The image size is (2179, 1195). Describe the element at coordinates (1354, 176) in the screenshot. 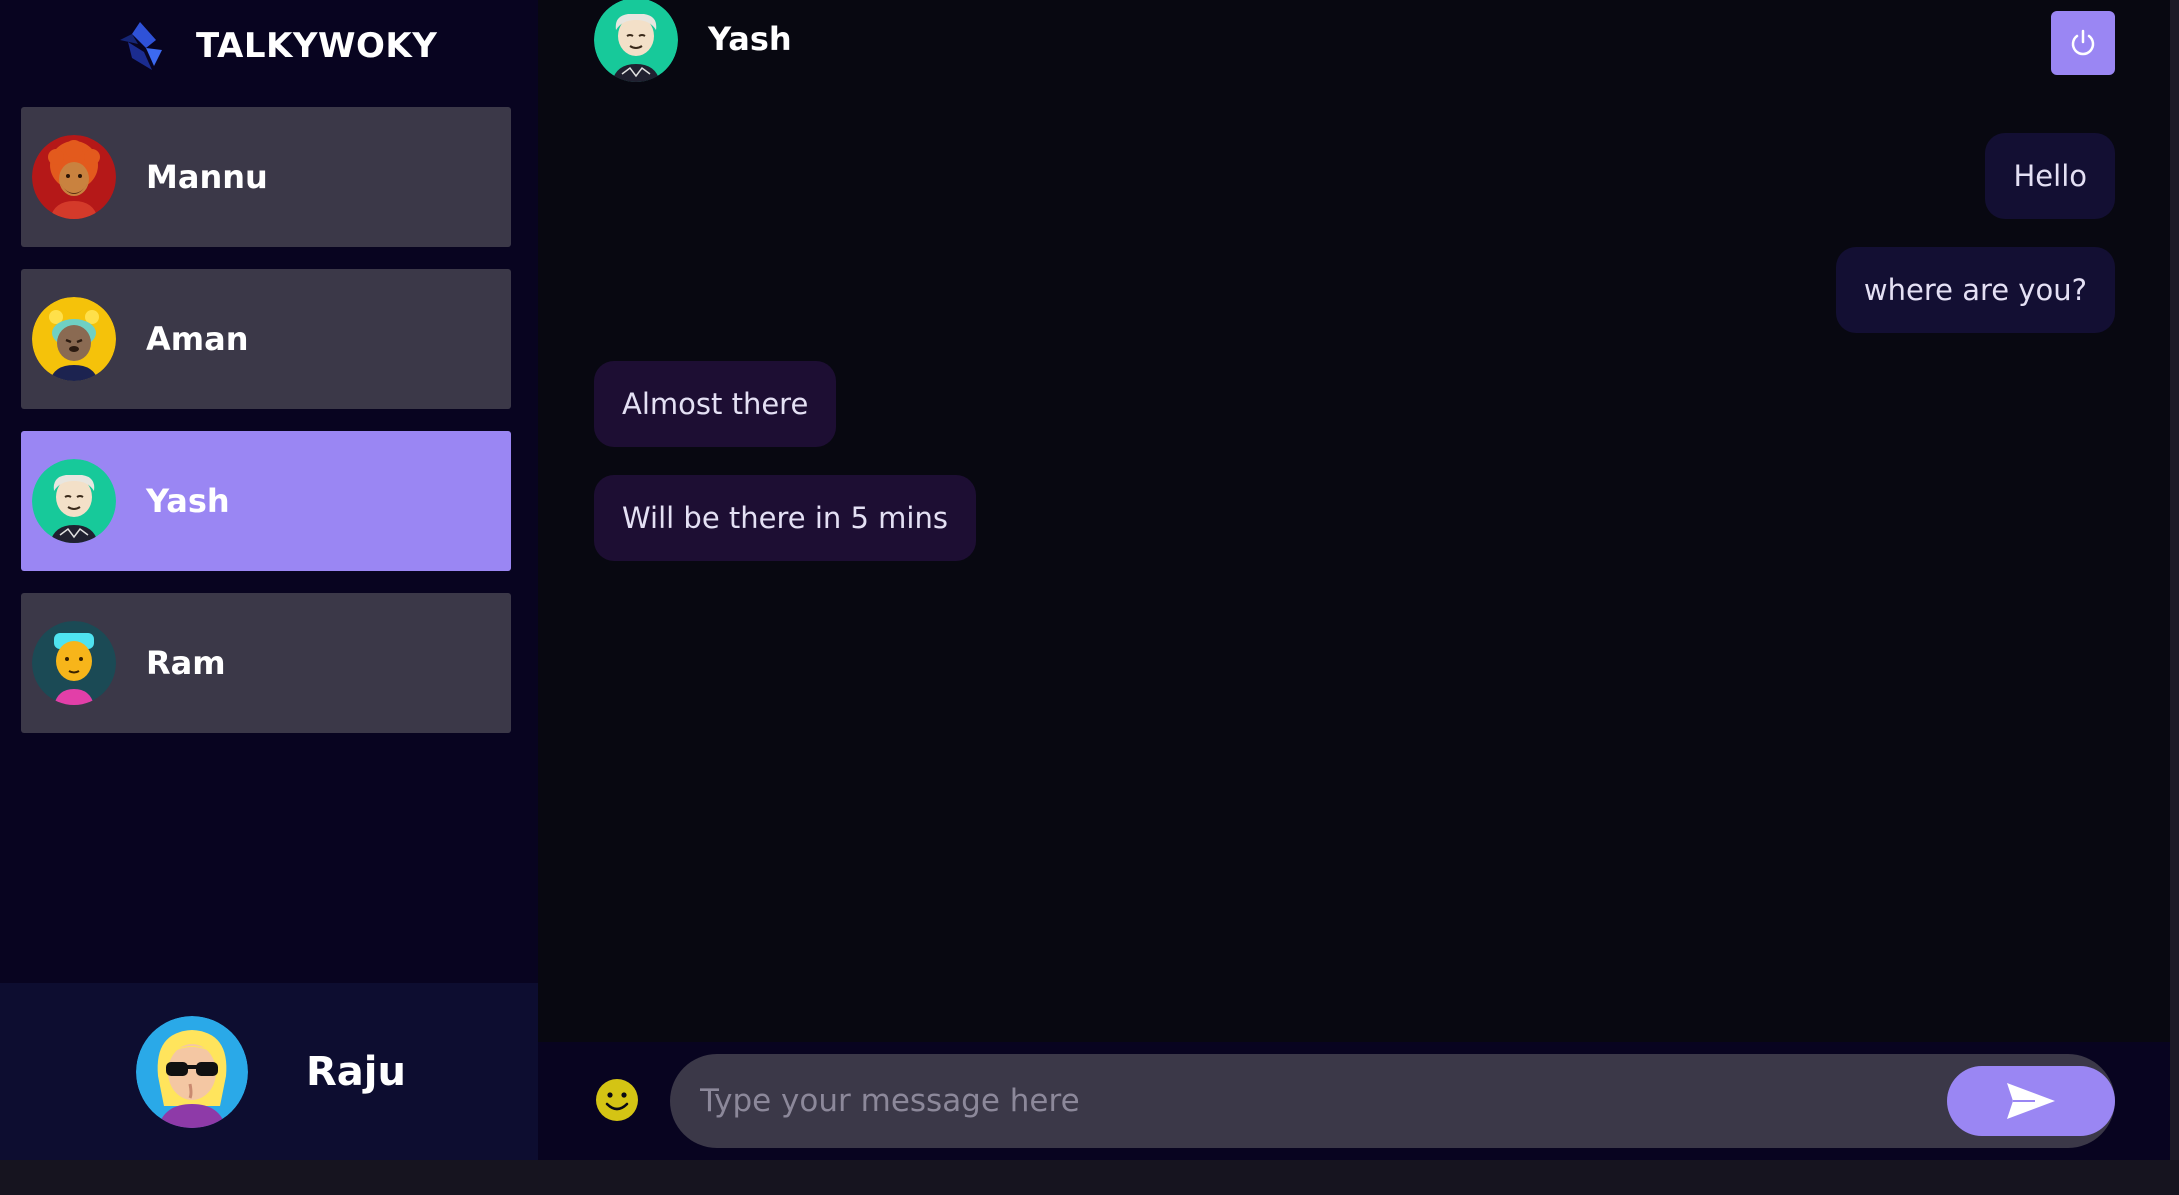

I see `message-sent: Hello` at that location.